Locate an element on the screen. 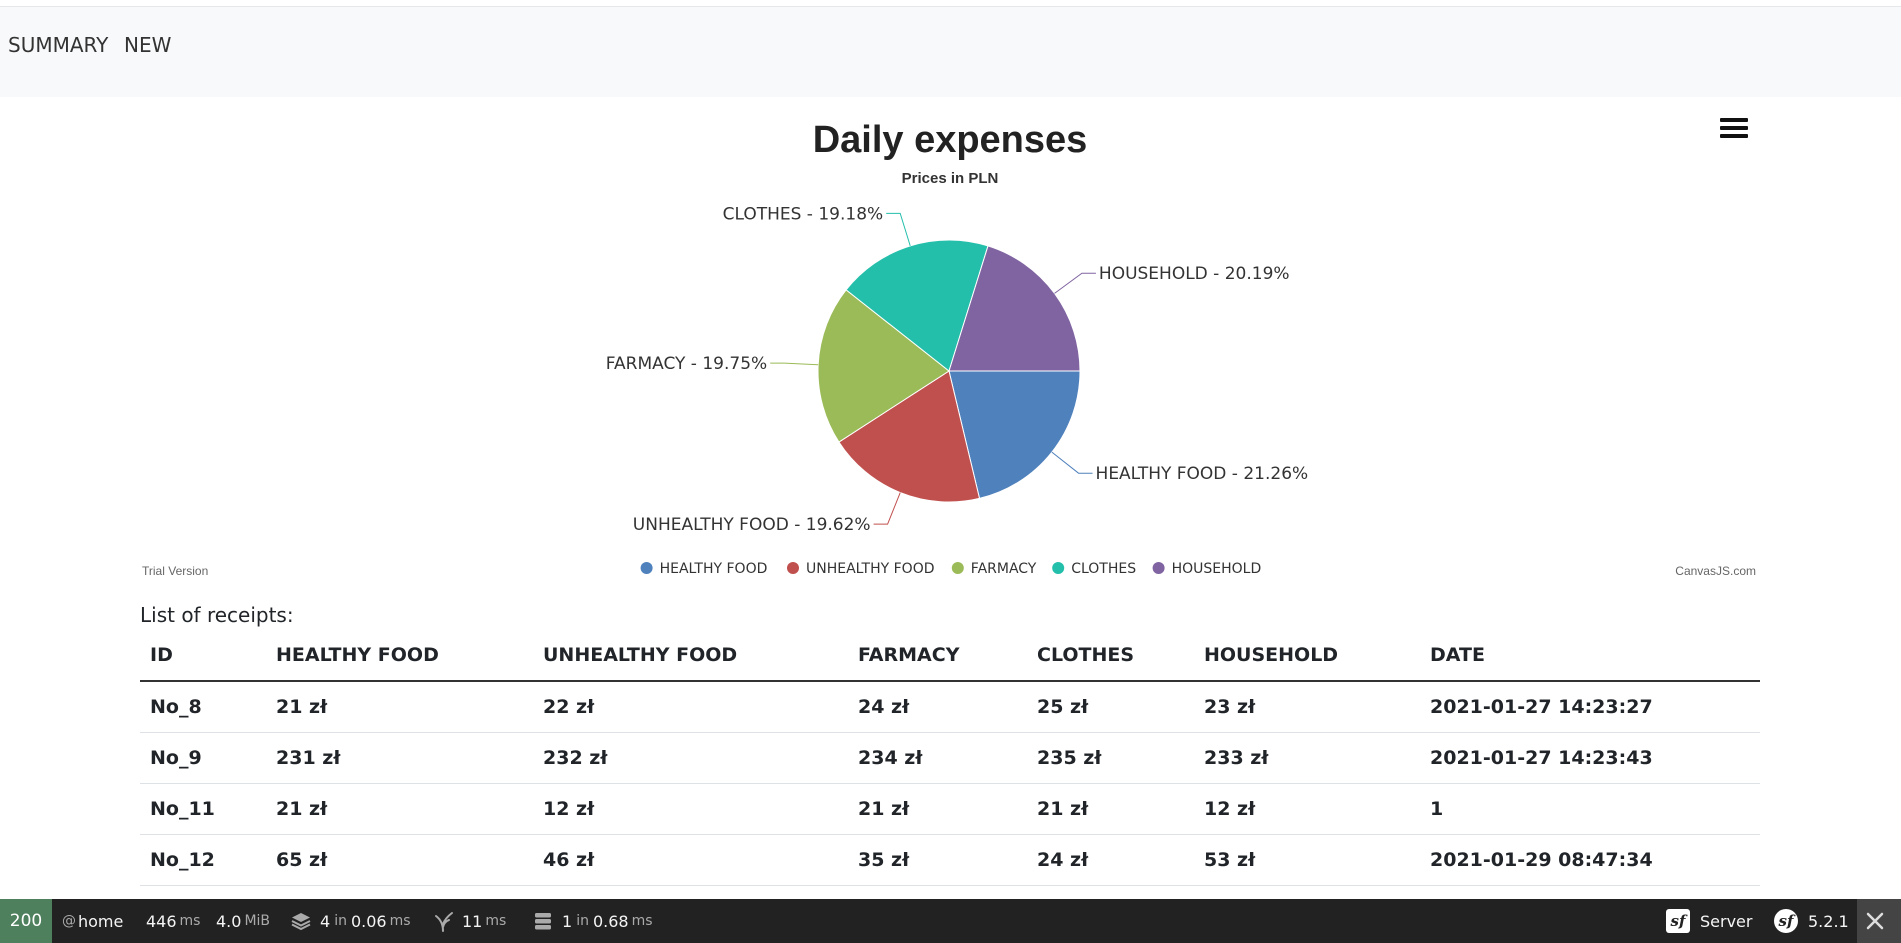 The width and height of the screenshot is (1901, 943). database-icon is located at coordinates (543, 921).